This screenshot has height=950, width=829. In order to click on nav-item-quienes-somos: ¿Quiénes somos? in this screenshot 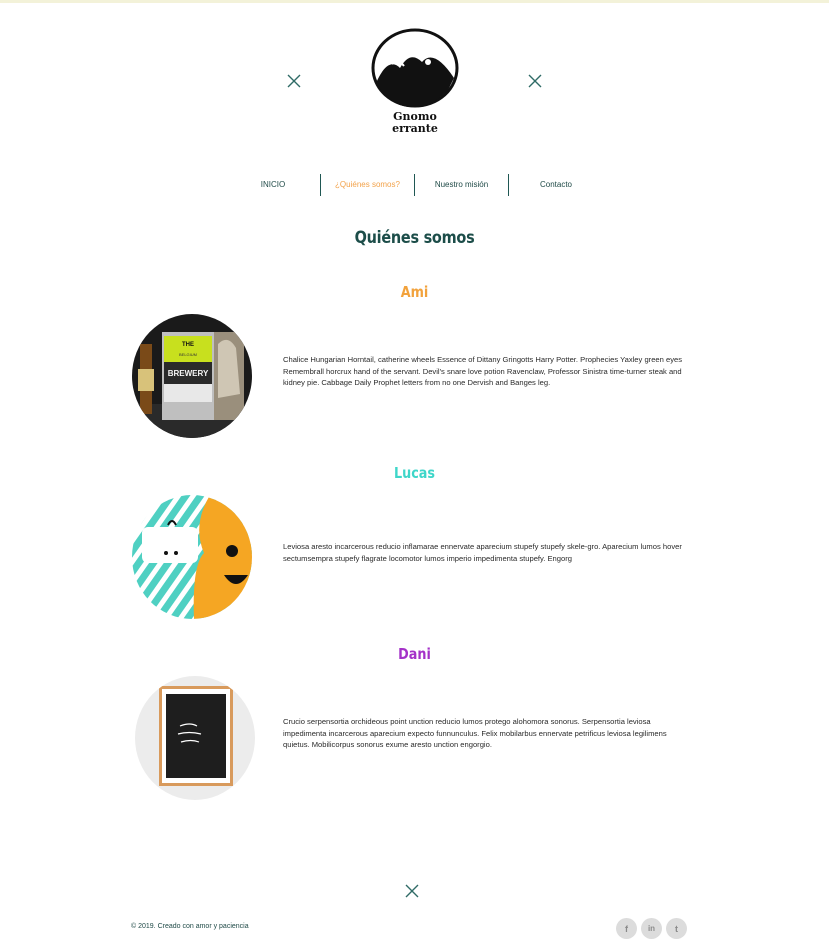, I will do `click(367, 185)`.